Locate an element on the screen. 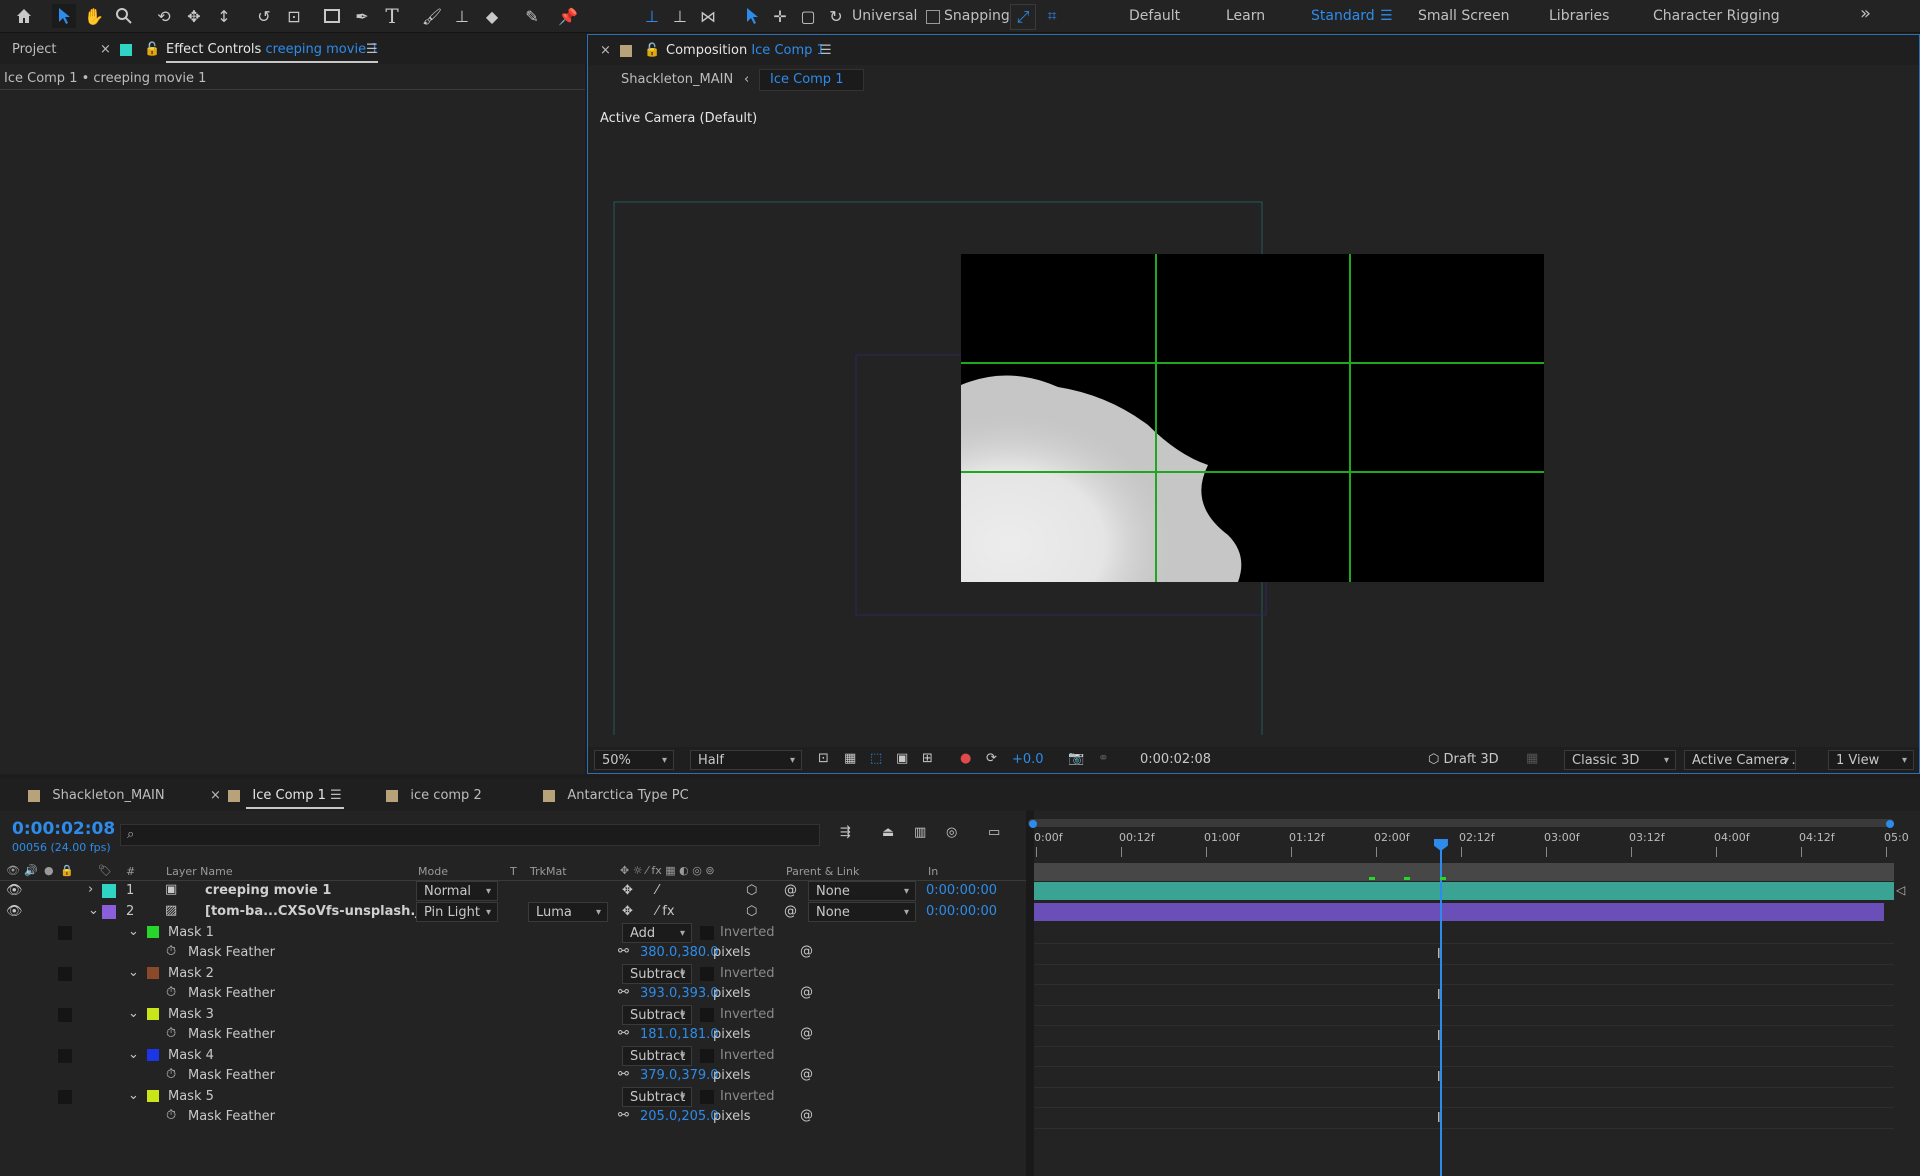  zoom-tool-icon is located at coordinates (124, 16).